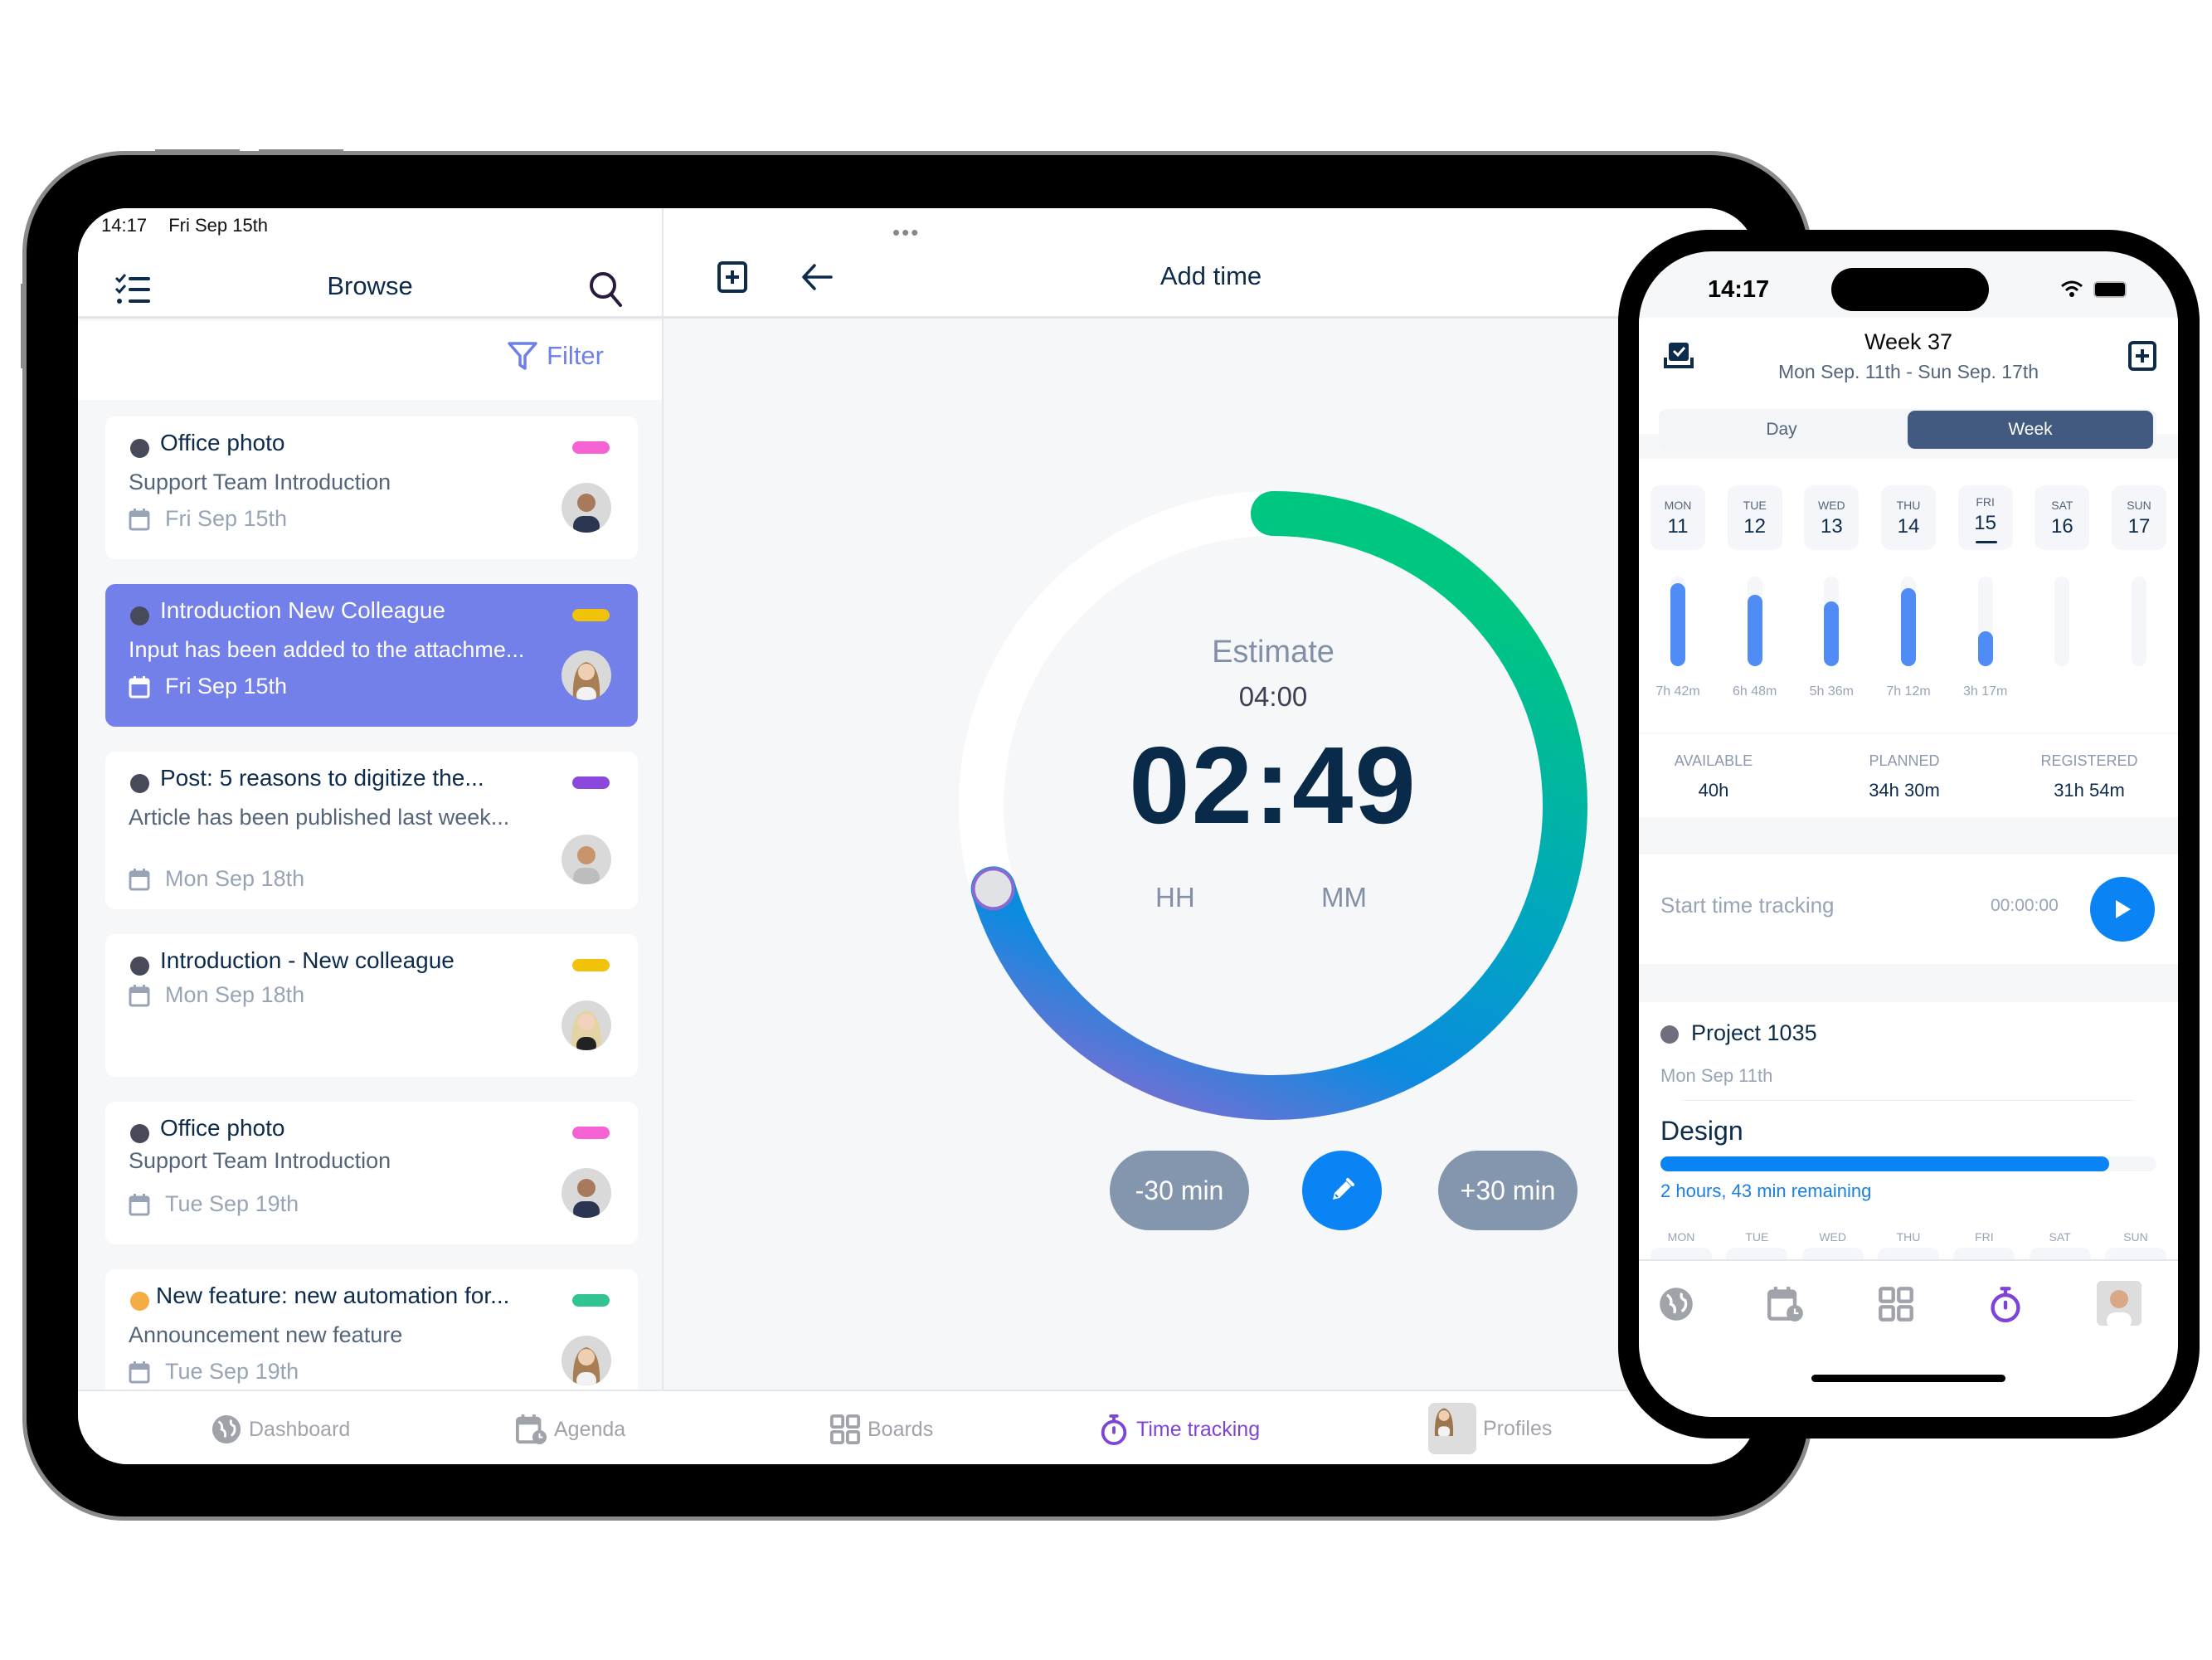  What do you see at coordinates (2139, 517) in the screenshot?
I see `day-chip-sun: SUN 17` at bounding box center [2139, 517].